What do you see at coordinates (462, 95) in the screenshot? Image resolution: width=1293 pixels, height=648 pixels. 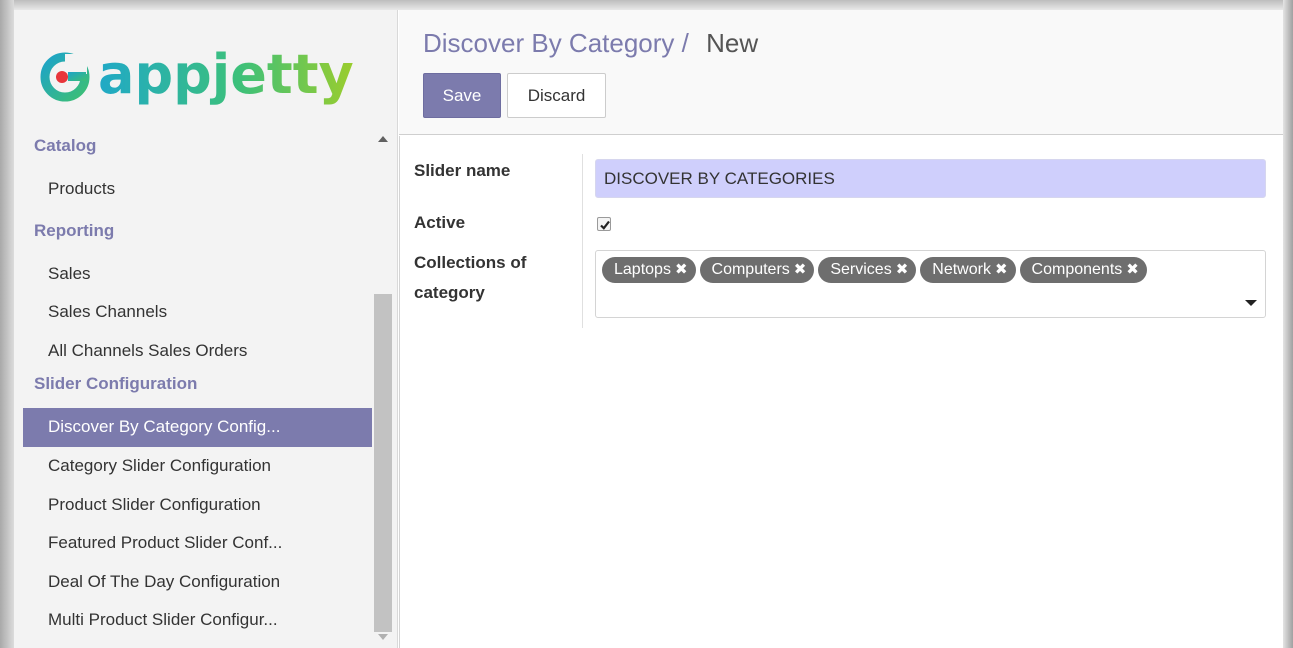 I see `save-button: Save` at bounding box center [462, 95].